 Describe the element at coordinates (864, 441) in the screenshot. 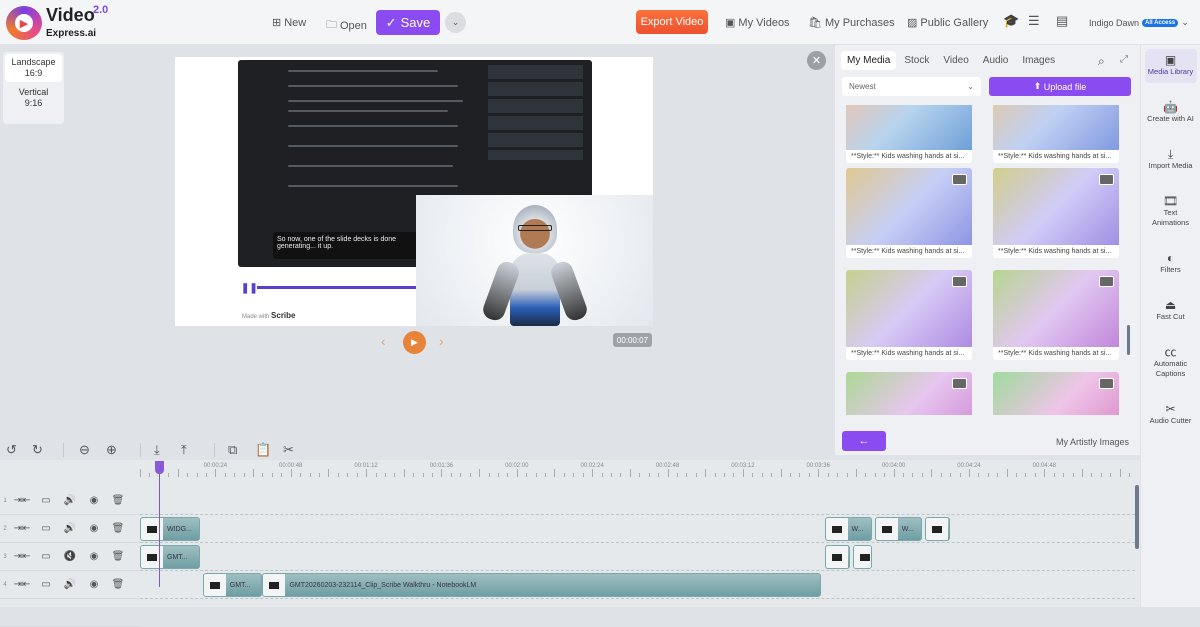

I see `back-button: ←` at that location.